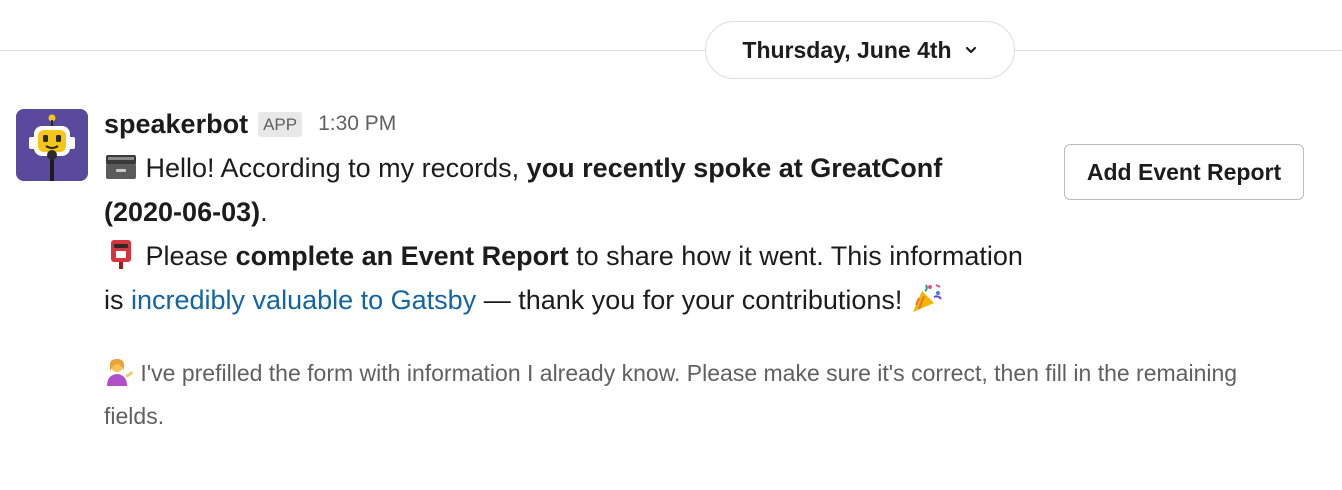  I want to click on line2-bold-text: complete an Event Report, so click(402, 256).